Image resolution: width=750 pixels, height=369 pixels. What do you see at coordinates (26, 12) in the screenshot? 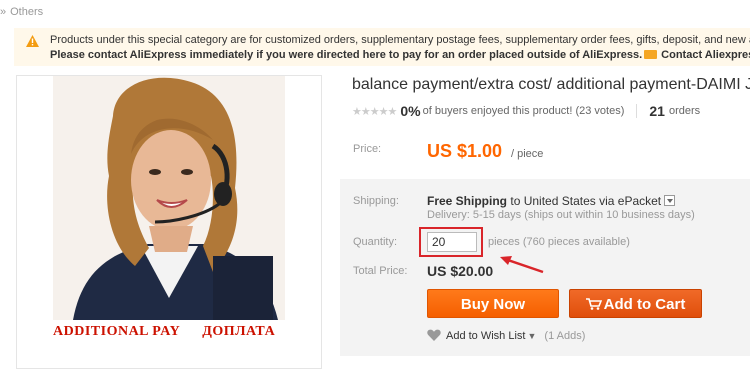
I see `breadcrumb-current: Others` at bounding box center [26, 12].